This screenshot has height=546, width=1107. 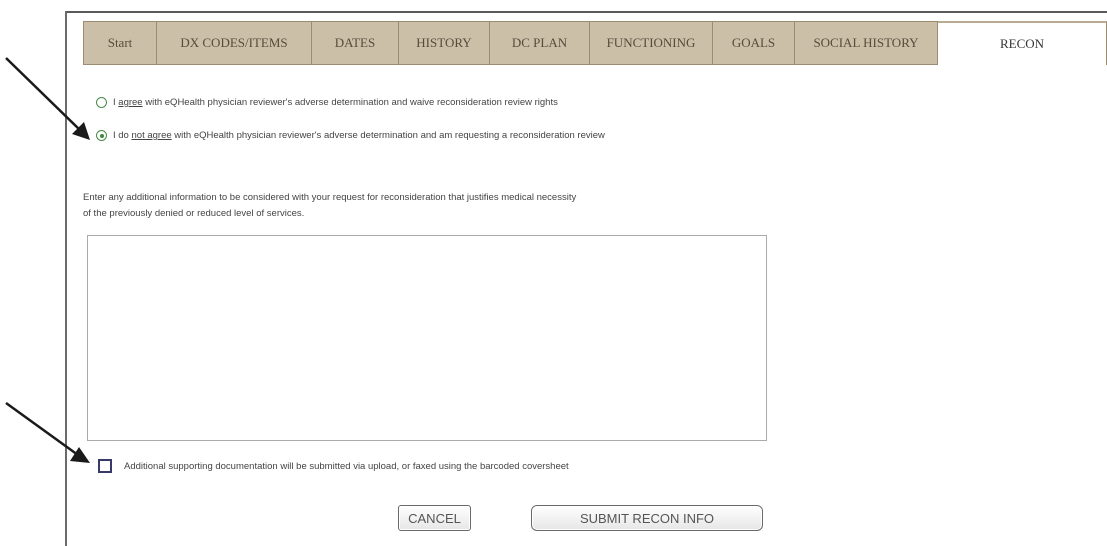 I want to click on tab-dc-plan: DC PLAN, so click(x=540, y=43).